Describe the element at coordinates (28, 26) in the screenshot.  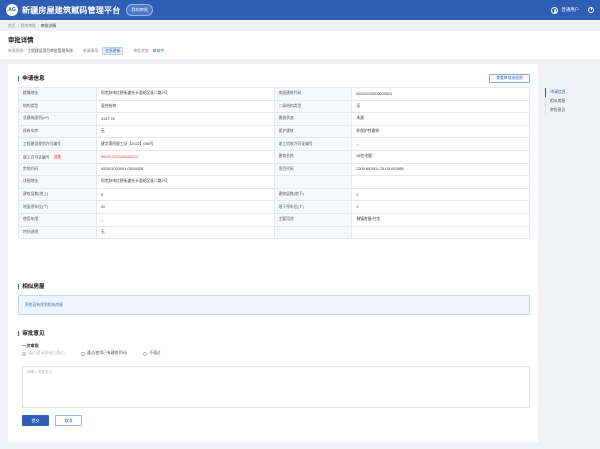
I see `breadcrumb-my-approval: 我的审批` at that location.